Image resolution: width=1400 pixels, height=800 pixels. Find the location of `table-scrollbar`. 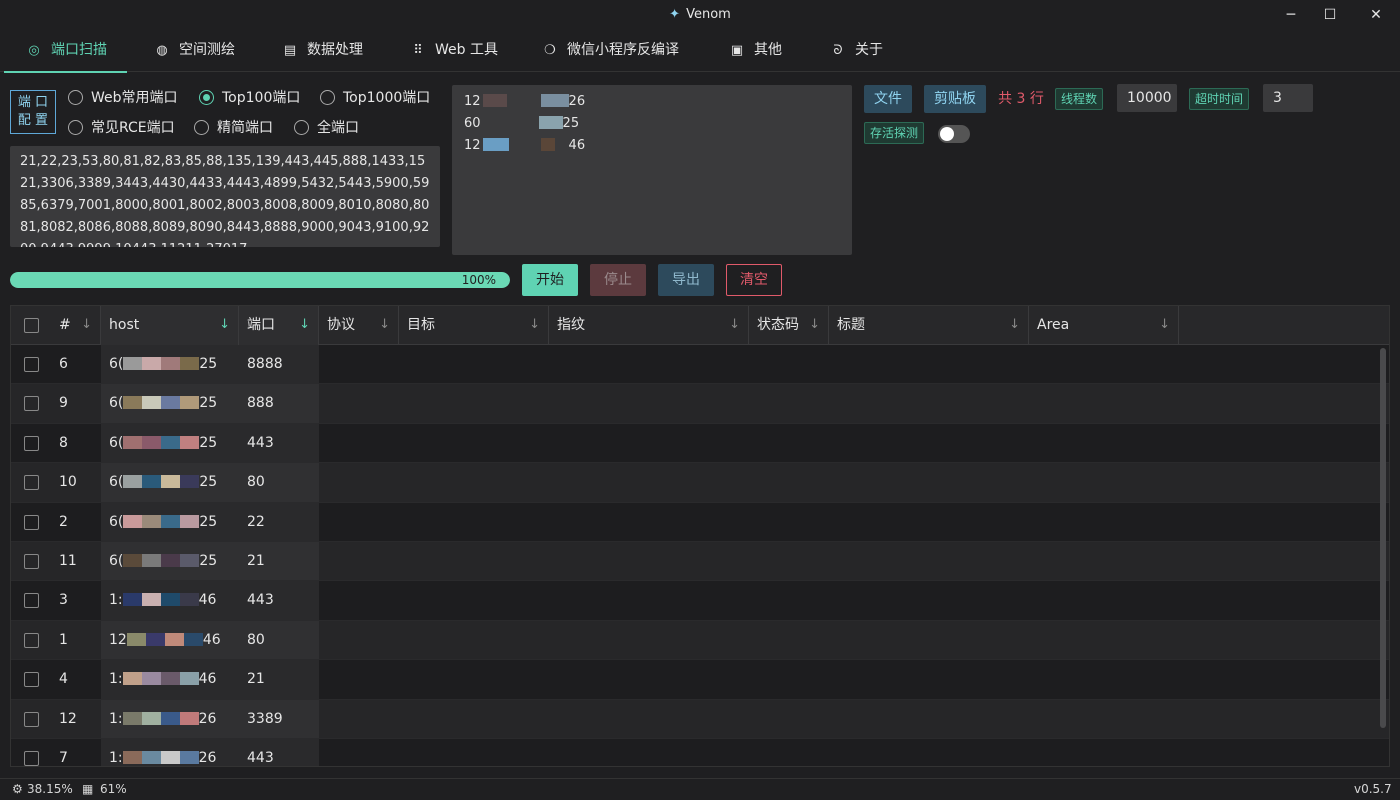

table-scrollbar is located at coordinates (1383, 538).